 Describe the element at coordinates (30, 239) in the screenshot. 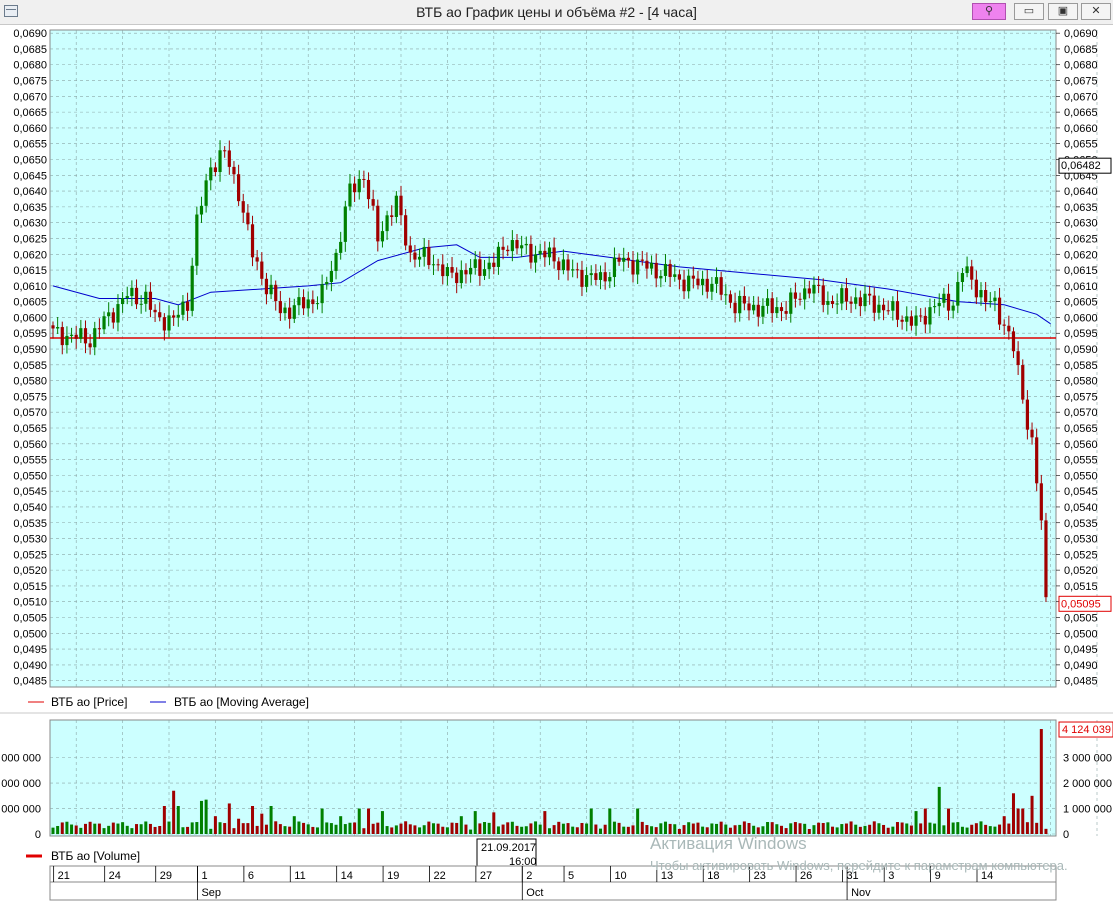

I see `price-tick-label: 0,0625` at that location.